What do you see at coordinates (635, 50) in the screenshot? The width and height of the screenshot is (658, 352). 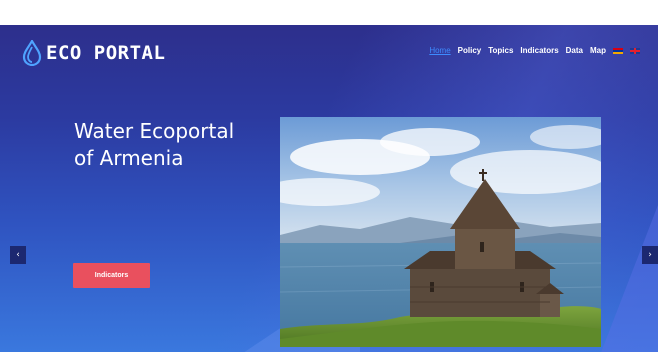 I see `flag-uk-icon` at bounding box center [635, 50].